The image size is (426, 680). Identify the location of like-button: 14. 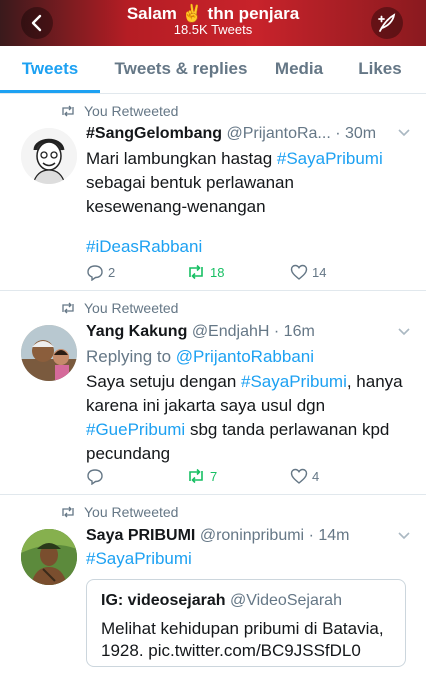
(308, 272).